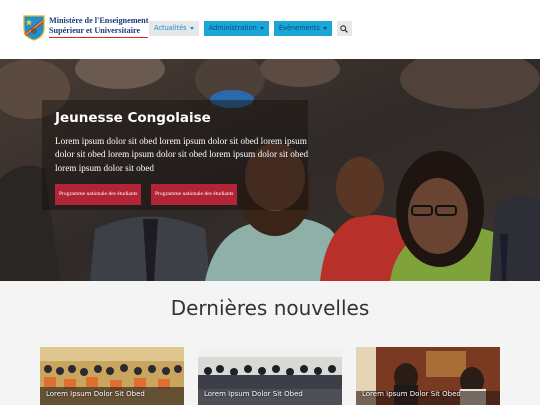  Describe the element at coordinates (232, 28) in the screenshot. I see `nav-item-label: Administration` at that location.